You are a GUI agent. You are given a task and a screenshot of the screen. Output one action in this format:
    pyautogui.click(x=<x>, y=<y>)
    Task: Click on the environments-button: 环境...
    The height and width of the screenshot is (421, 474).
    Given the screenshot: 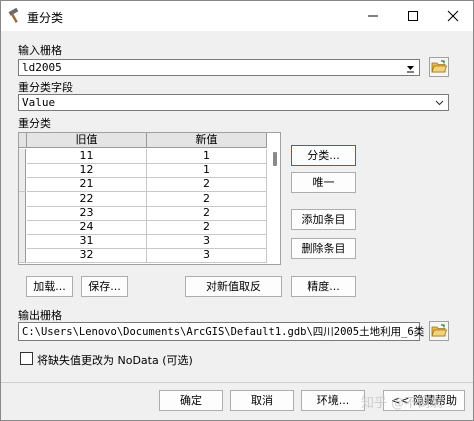 What is the action you would take?
    pyautogui.click(x=333, y=400)
    